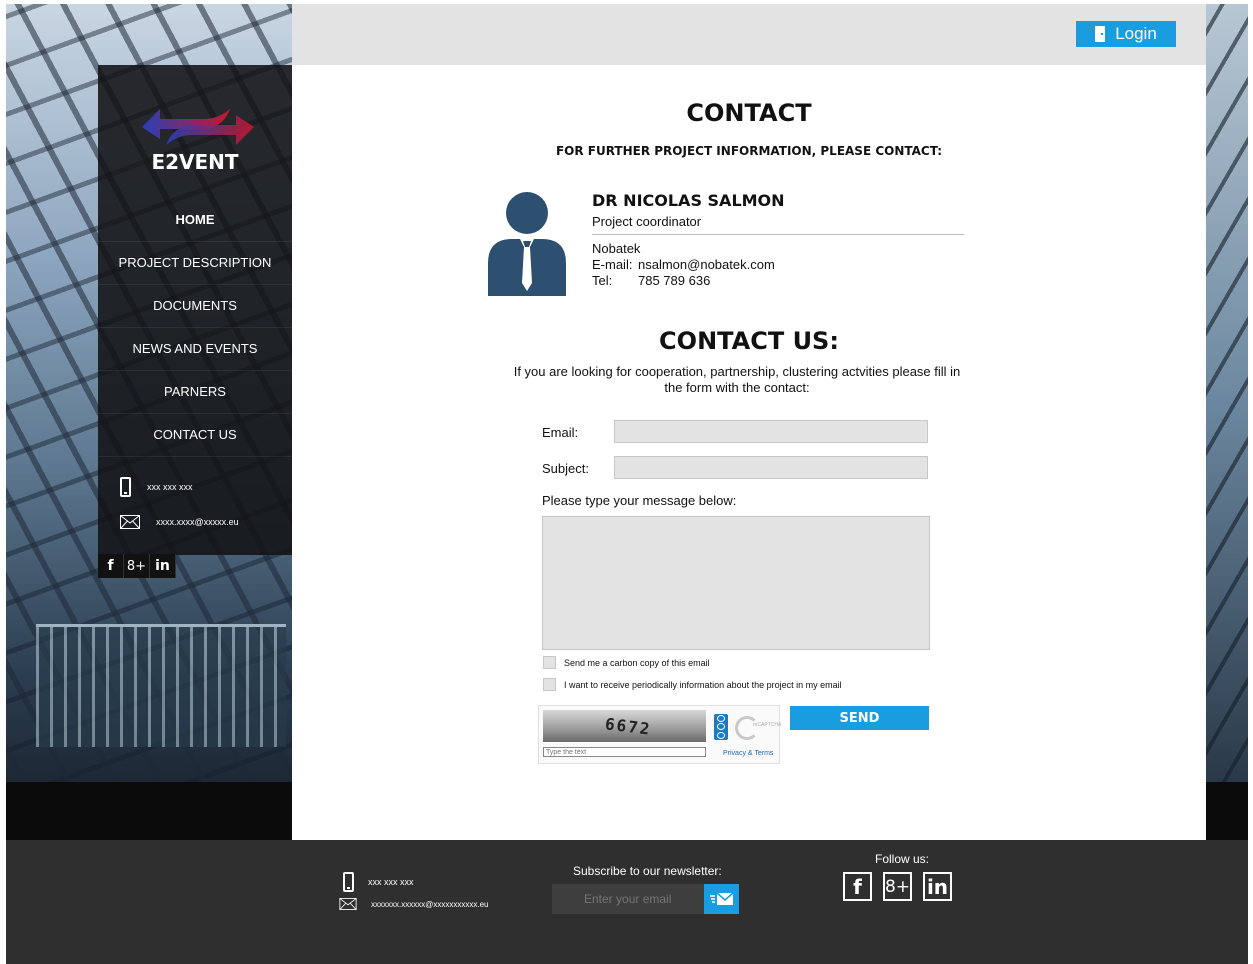 The width and height of the screenshot is (1253, 964). What do you see at coordinates (170, 487) in the screenshot?
I see `sidebar-phone-text: xxx xxx xxx` at bounding box center [170, 487].